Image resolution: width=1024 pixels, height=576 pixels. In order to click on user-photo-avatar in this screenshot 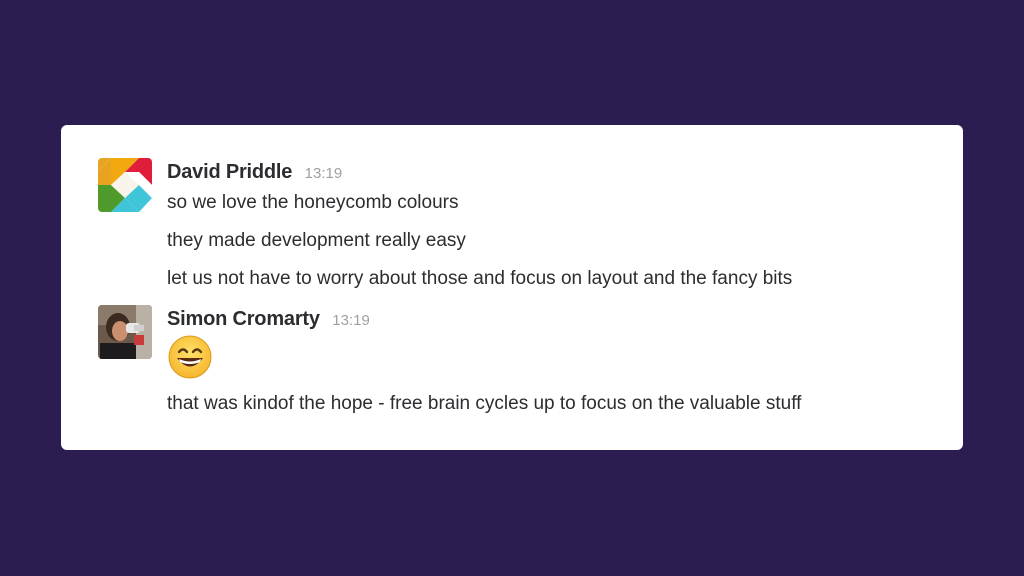, I will do `click(125, 332)`.